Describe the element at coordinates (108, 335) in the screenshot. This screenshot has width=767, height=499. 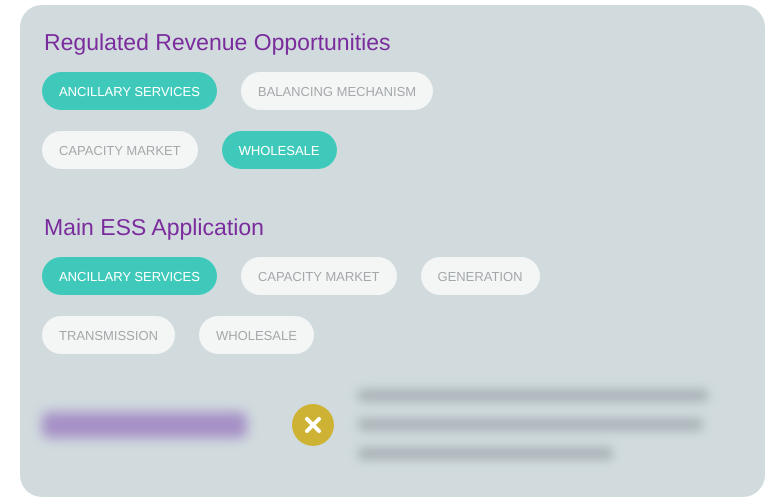
I see `option-chip: TRANSMISSION` at that location.